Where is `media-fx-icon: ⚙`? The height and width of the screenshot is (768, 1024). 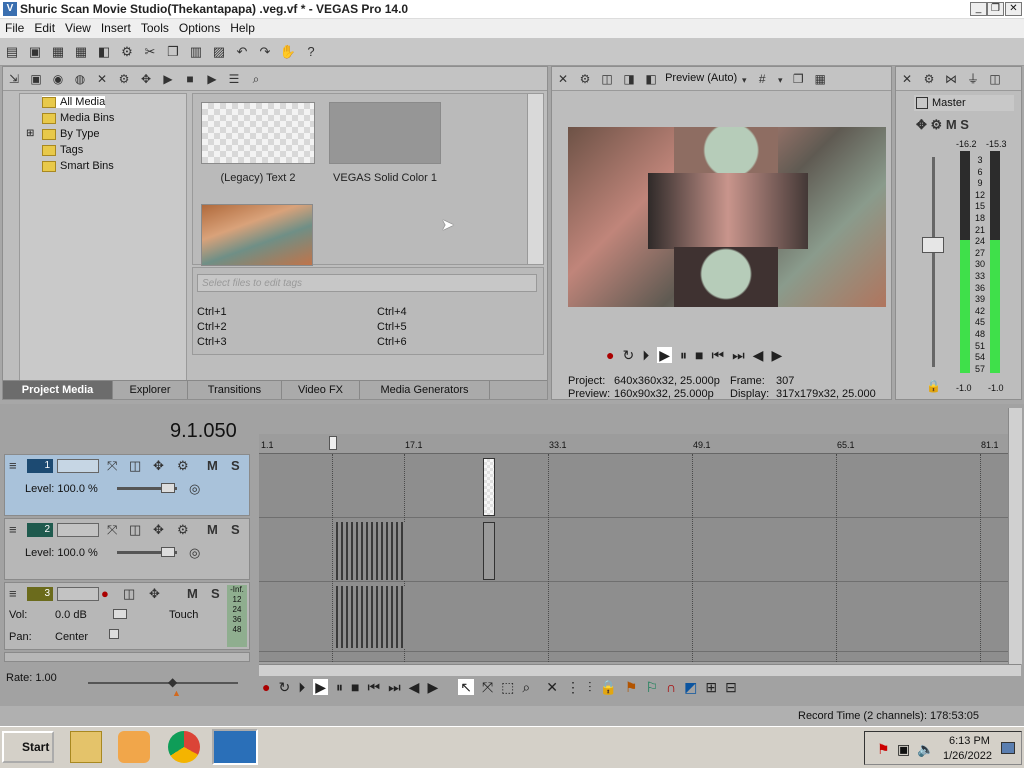
media-fx-icon: ⚙ is located at coordinates (124, 79).